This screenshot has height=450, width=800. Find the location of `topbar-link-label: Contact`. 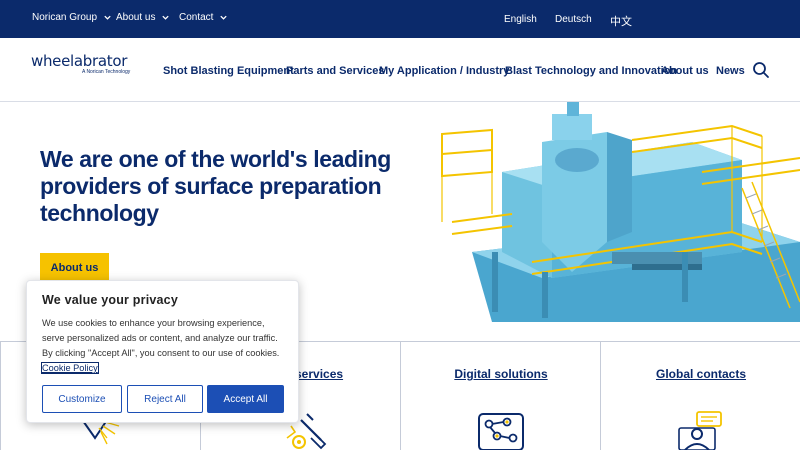

topbar-link-label: Contact is located at coordinates (196, 17).